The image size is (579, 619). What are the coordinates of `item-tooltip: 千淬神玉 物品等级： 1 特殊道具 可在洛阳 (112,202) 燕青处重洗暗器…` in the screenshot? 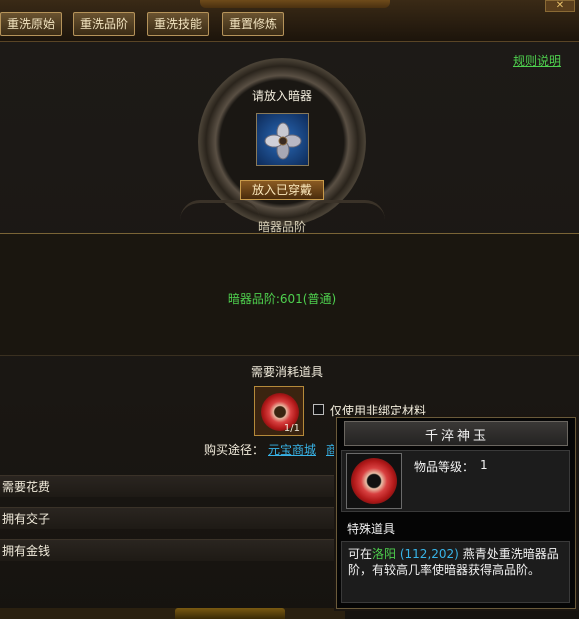 It's located at (456, 513).